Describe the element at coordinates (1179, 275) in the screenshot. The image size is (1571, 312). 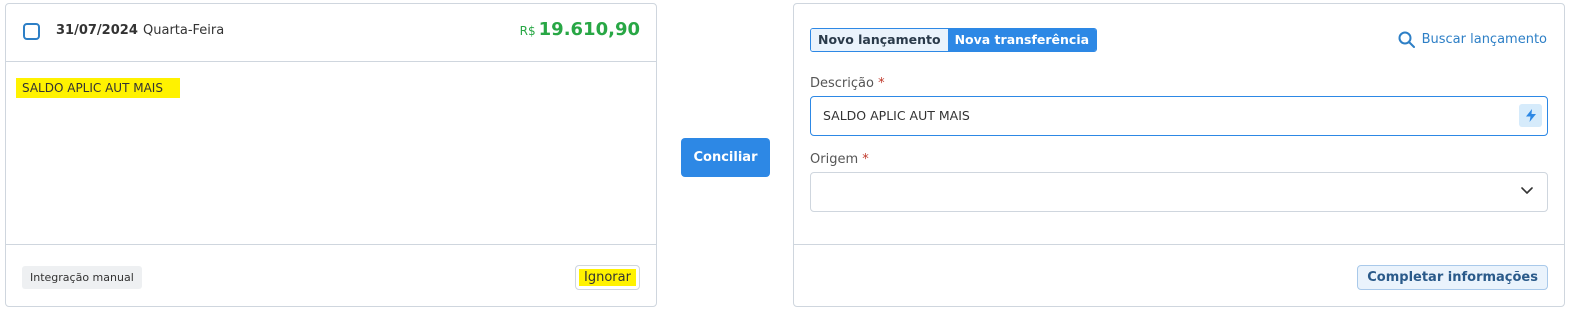
I see `form-footer: Completar informações` at that location.